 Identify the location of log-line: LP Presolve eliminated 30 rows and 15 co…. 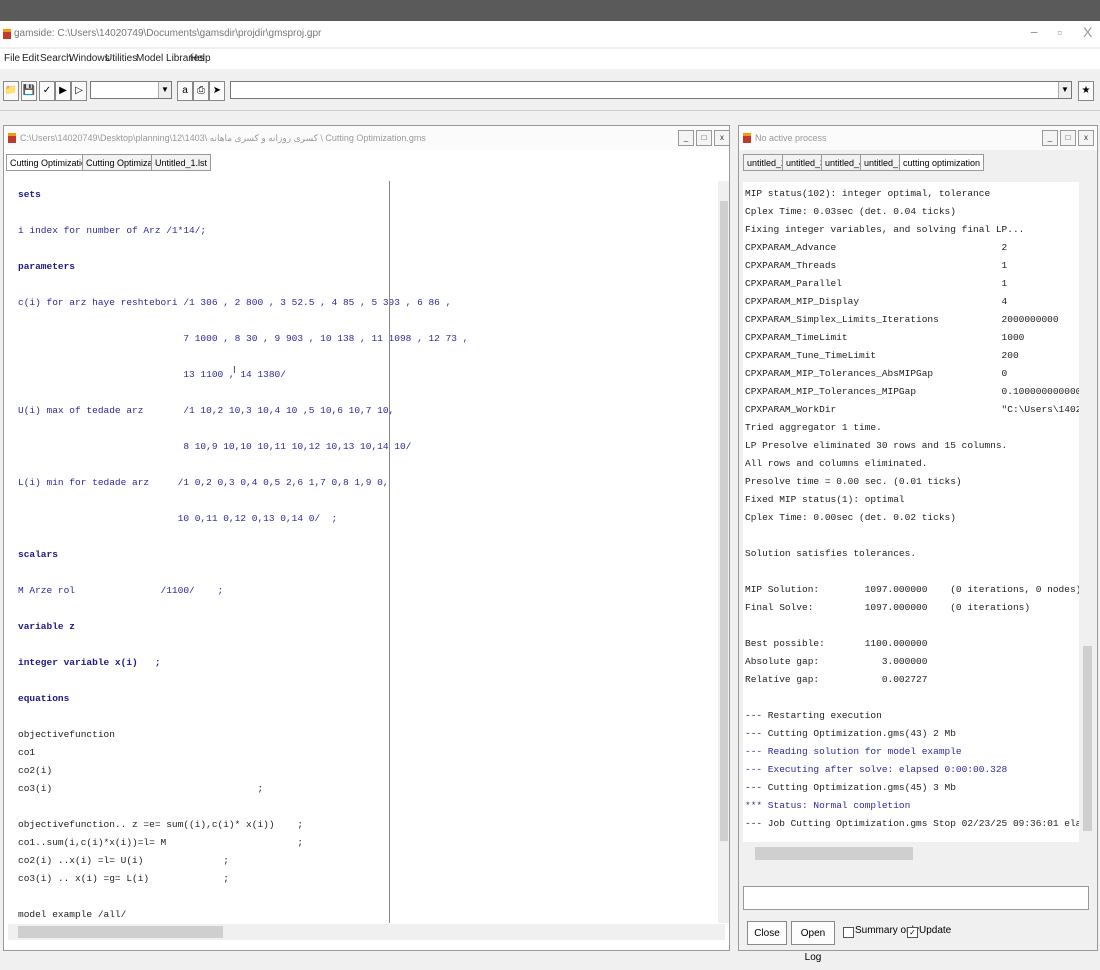
(876, 445).